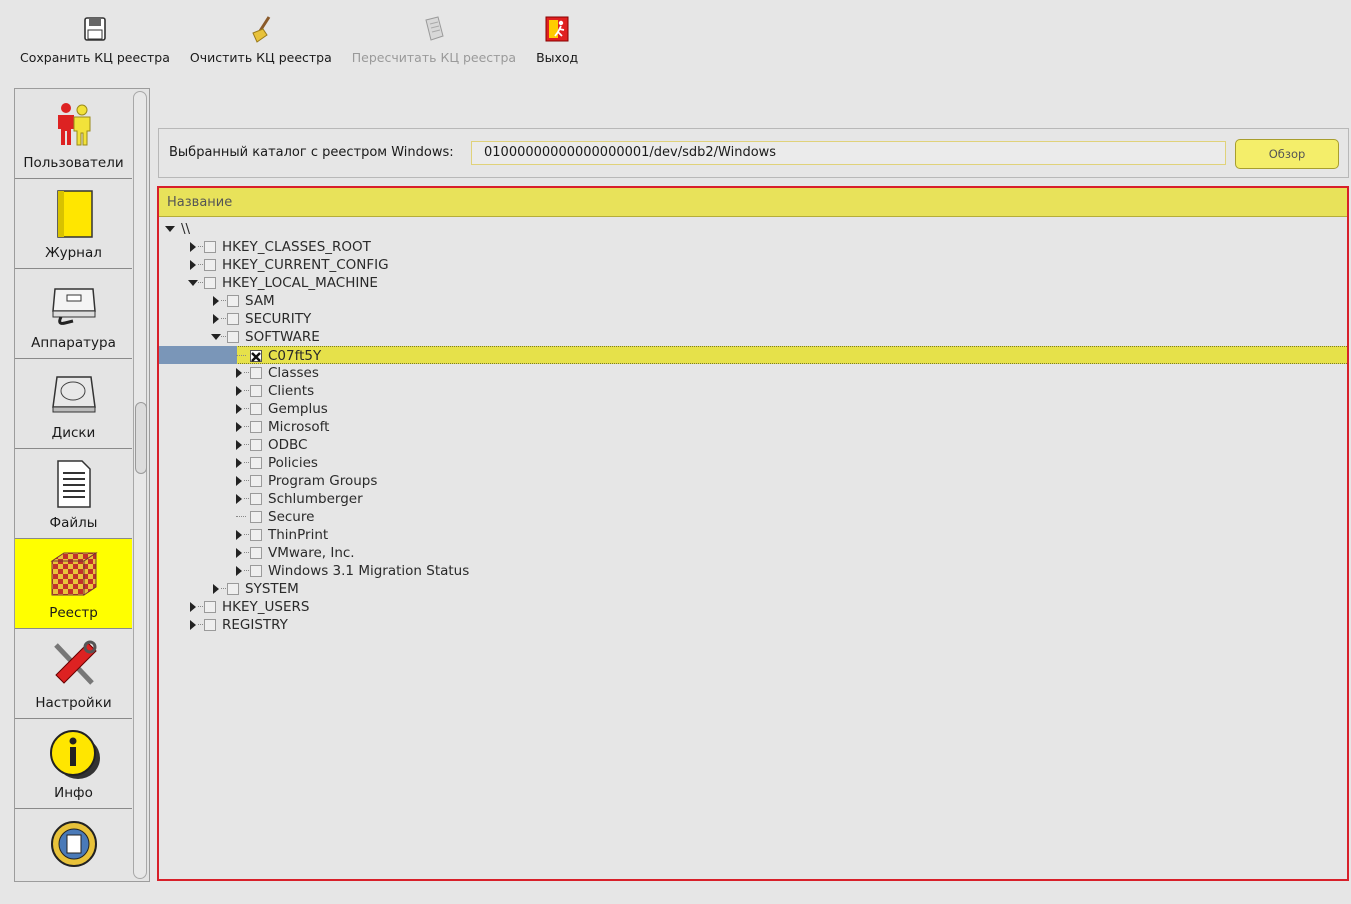  Describe the element at coordinates (73, 404) in the screenshot. I see `nav-item-disks: Диски` at that location.